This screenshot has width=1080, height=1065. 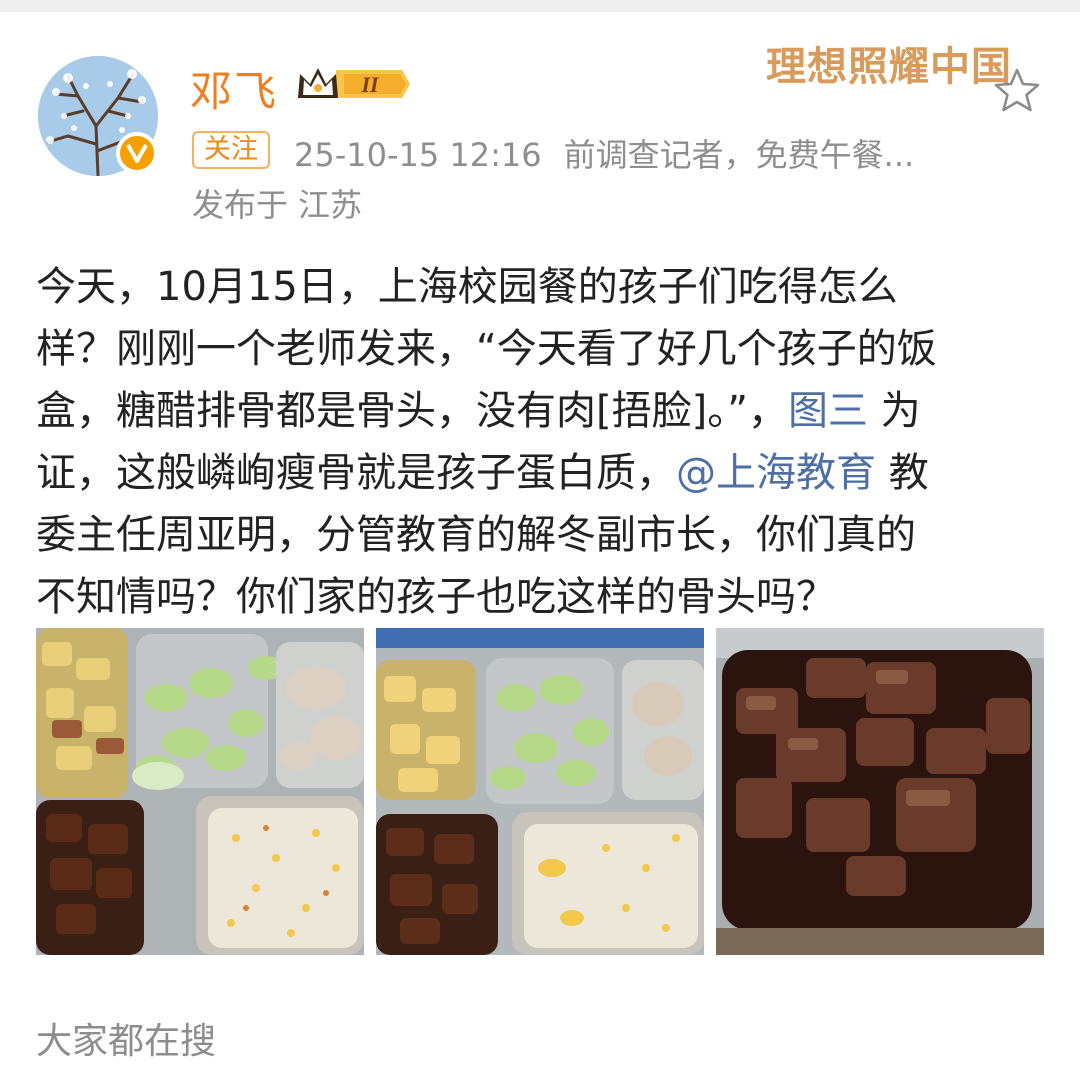 What do you see at coordinates (126, 1041) in the screenshot?
I see `trending-section-title: 大家都在搜` at bounding box center [126, 1041].